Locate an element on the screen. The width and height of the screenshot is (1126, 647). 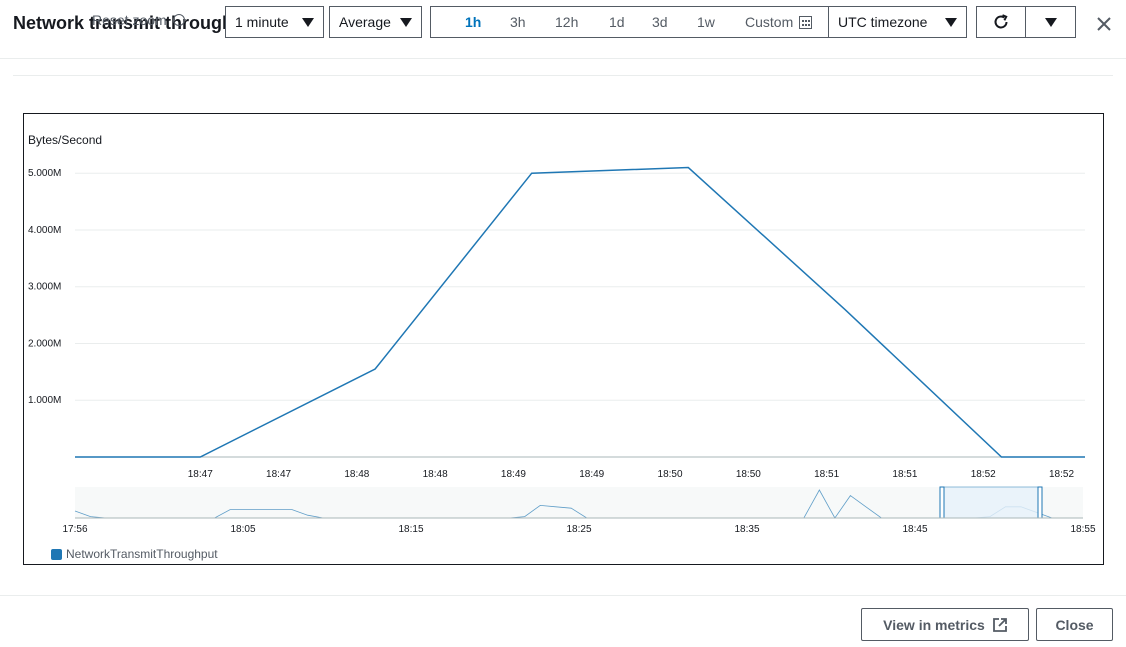
custom-range-button: Custom is located at coordinates (779, 22).